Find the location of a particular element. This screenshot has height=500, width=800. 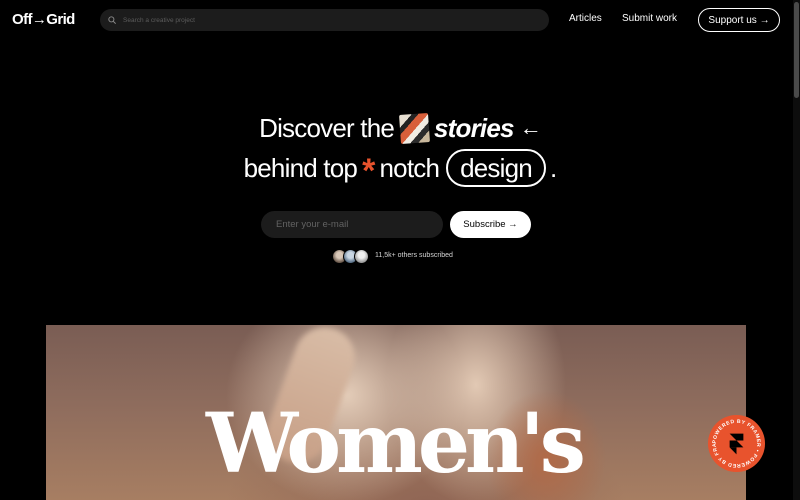

email-field is located at coordinates (352, 224).